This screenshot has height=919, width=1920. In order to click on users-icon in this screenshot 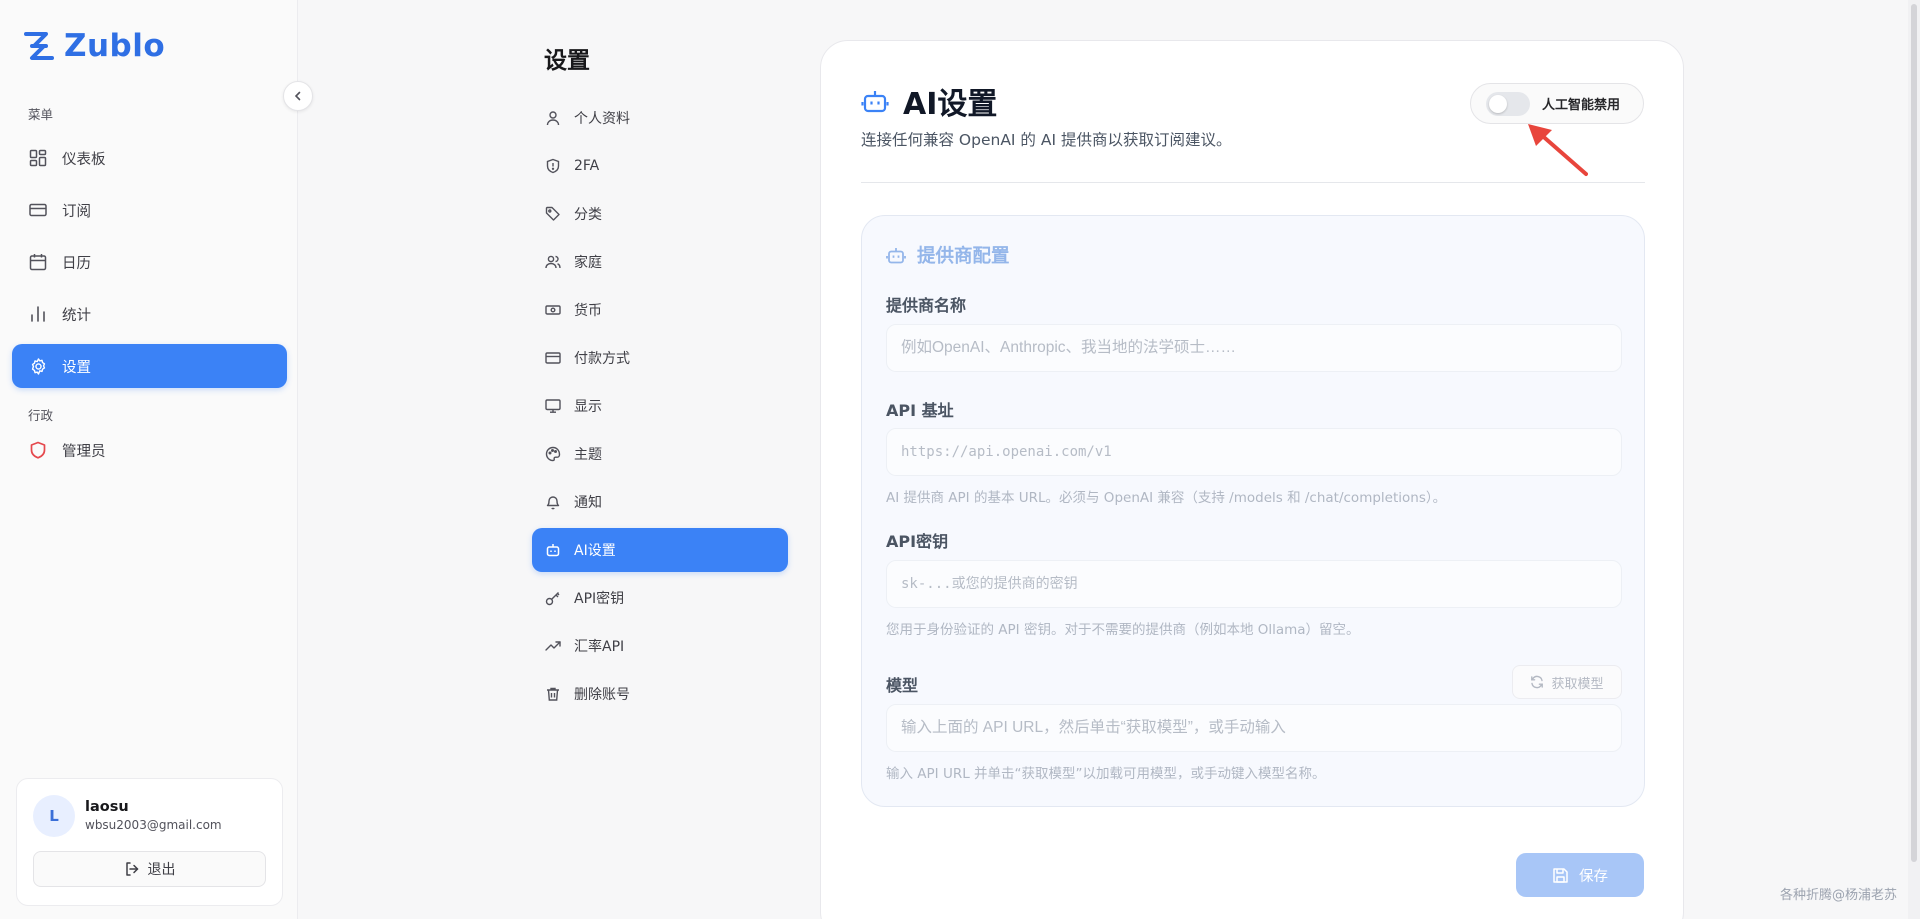, I will do `click(553, 262)`.